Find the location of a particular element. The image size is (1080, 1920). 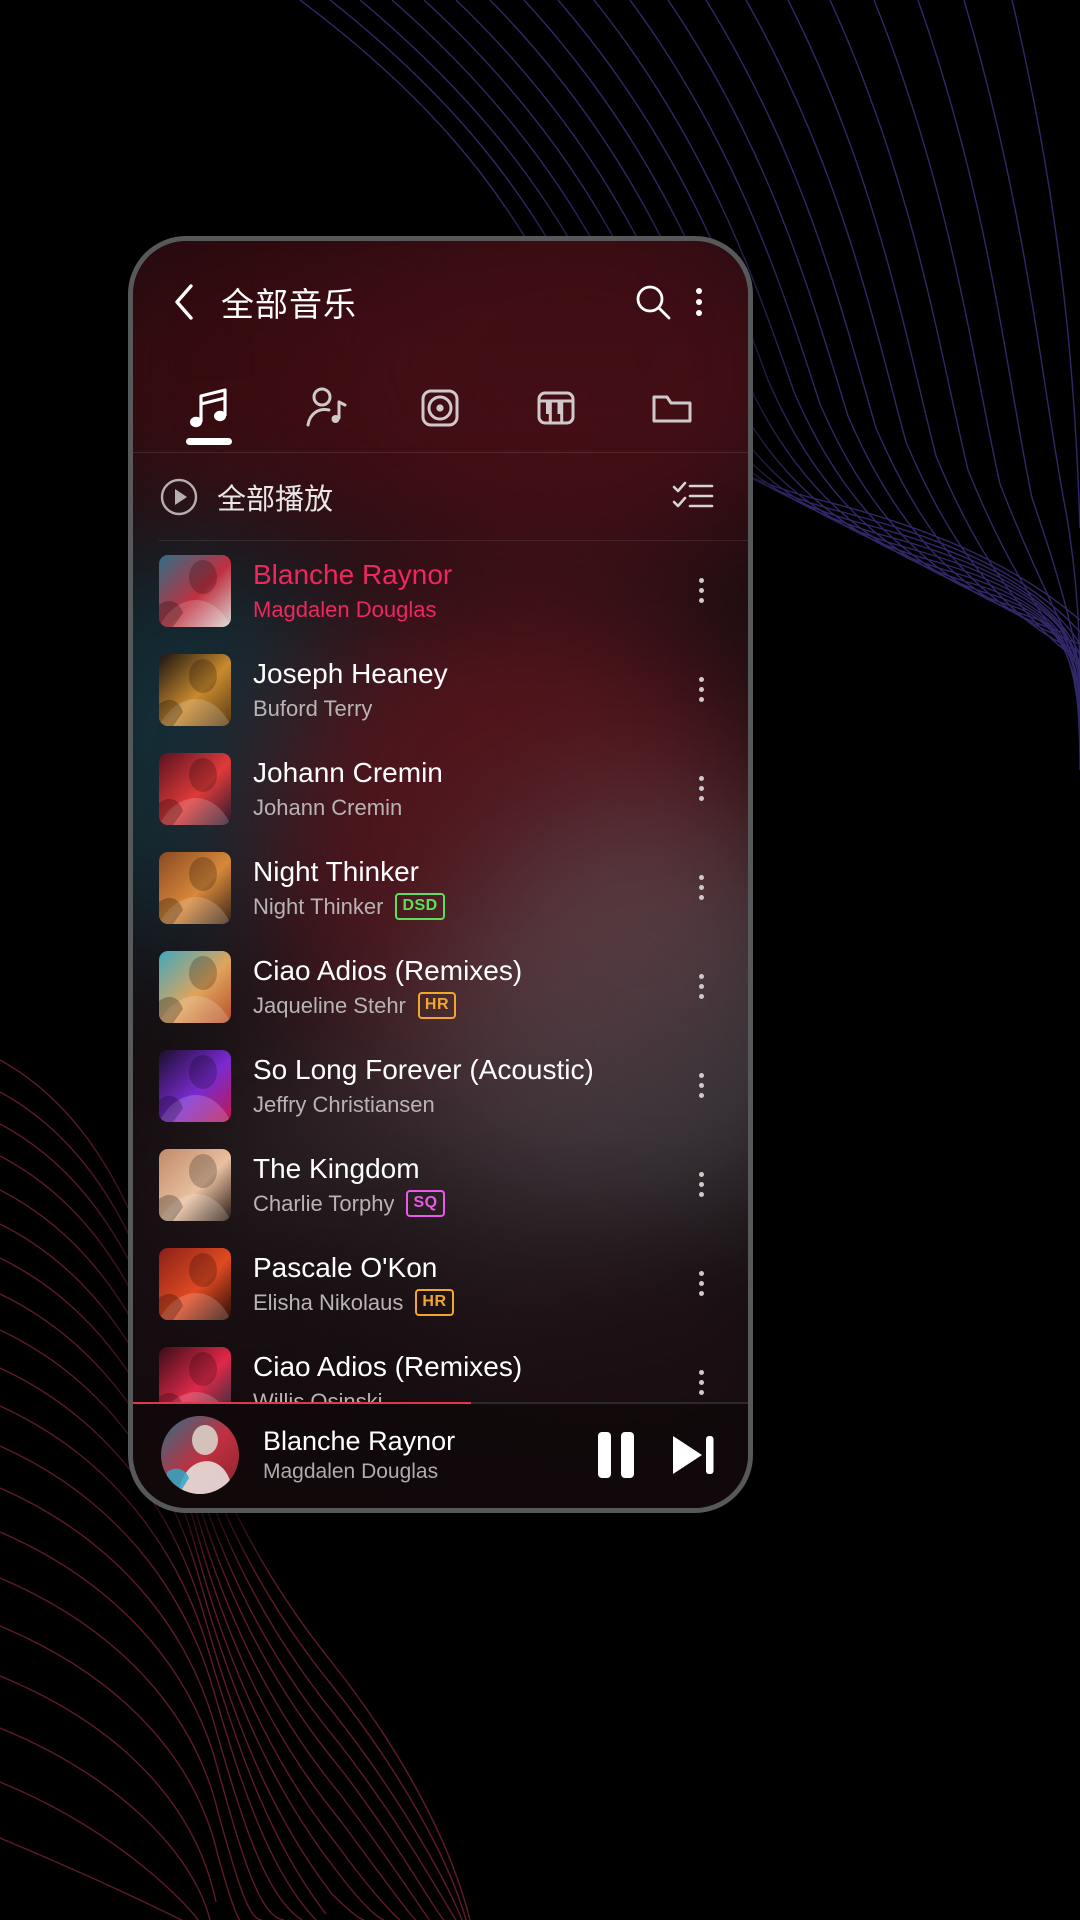

multi-select-button is located at coordinates (693, 497).